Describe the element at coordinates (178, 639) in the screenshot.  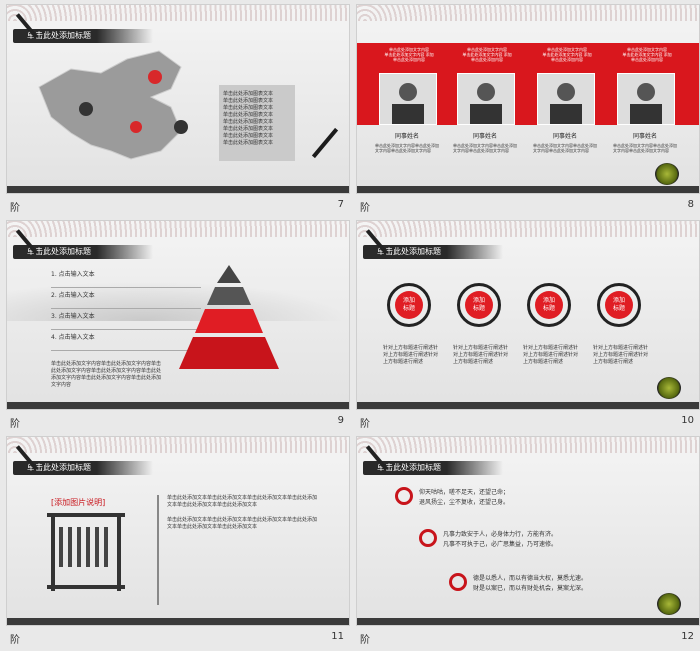
I see `slide-footer: 阶 11` at that location.